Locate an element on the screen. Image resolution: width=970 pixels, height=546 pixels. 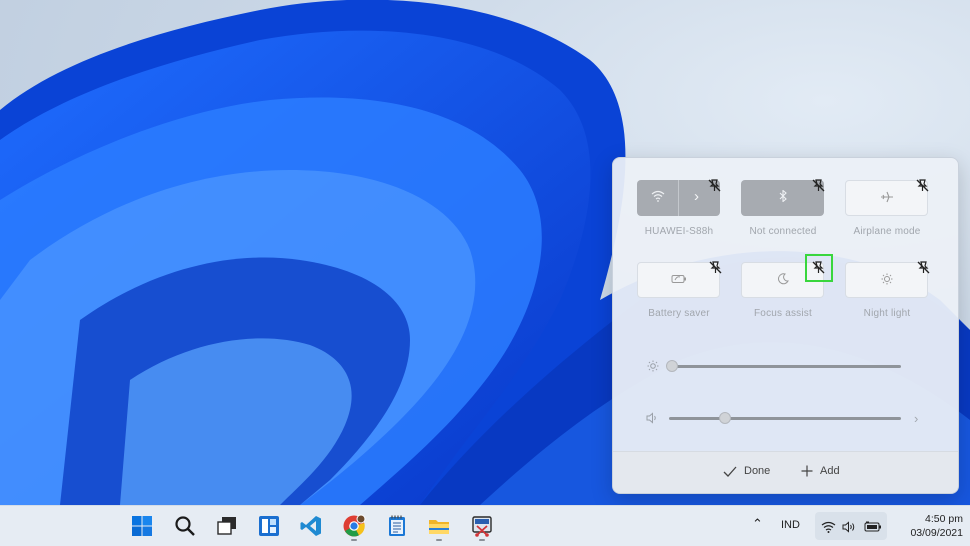
checkmark-icon is located at coordinates (730, 471).